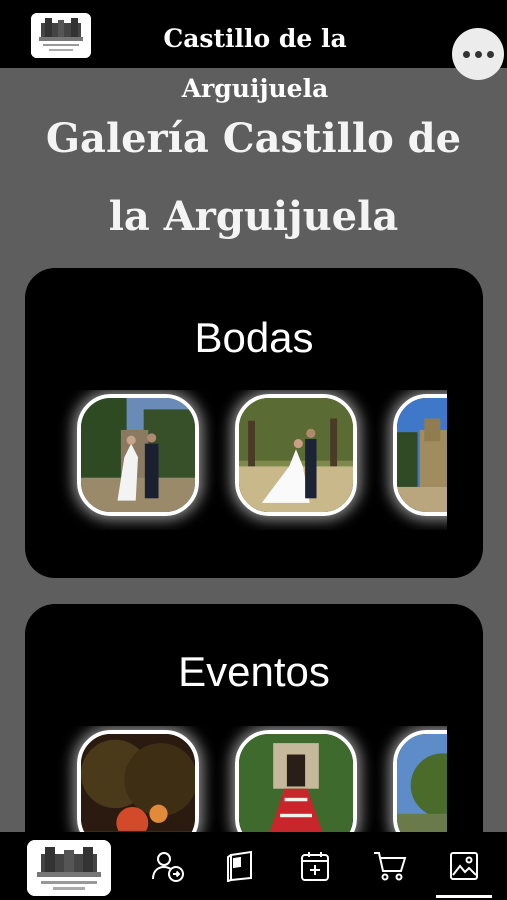  I want to click on more-dots-icon, so click(478, 54).